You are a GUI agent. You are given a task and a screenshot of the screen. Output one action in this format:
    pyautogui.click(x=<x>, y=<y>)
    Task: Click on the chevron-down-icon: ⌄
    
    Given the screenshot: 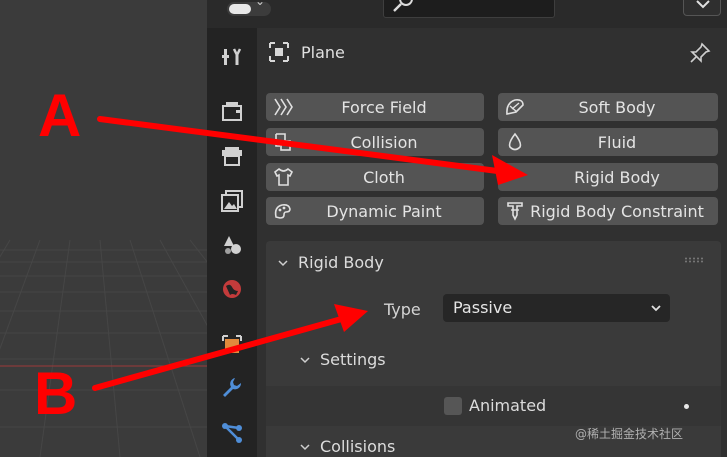 What is the action you would take?
    pyautogui.click(x=260, y=4)
    